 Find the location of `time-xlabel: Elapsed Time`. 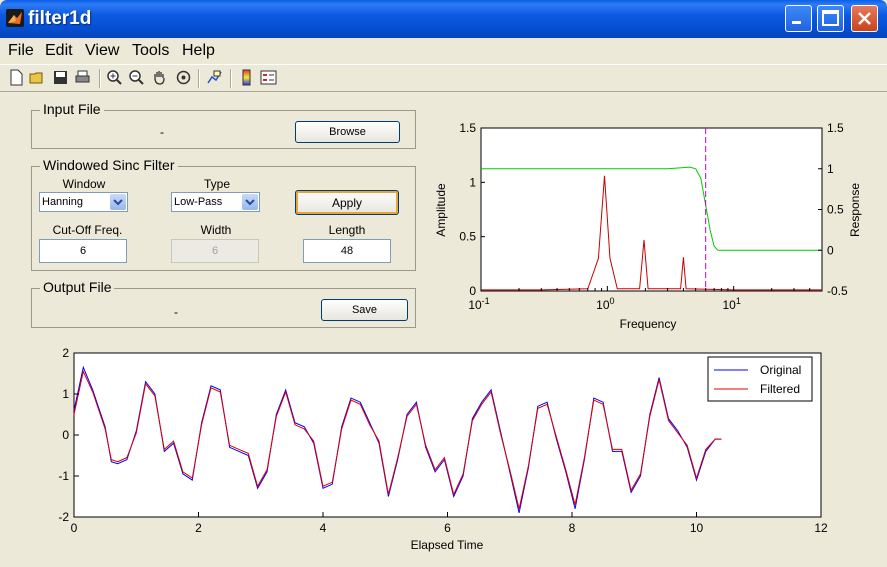

time-xlabel: Elapsed Time is located at coordinates (447, 545).